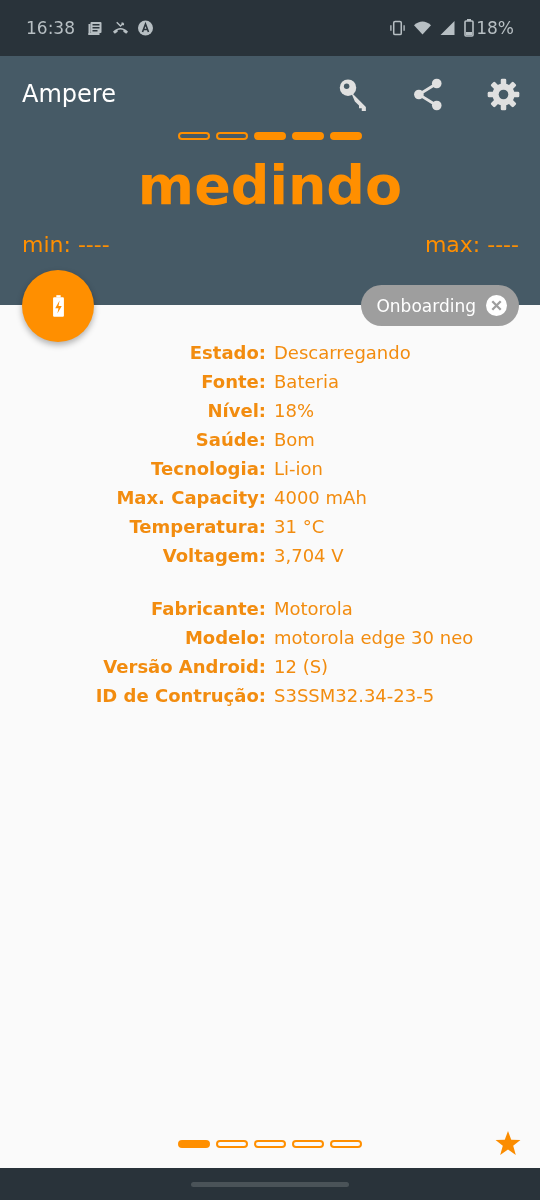  Describe the element at coordinates (343, 353) in the screenshot. I see `info-value: Descarregando` at that location.